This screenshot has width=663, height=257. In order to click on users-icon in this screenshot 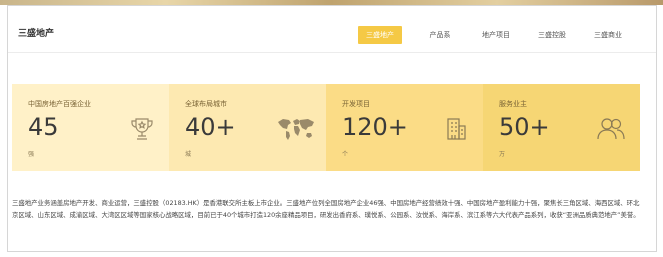, I will do `click(611, 129)`.